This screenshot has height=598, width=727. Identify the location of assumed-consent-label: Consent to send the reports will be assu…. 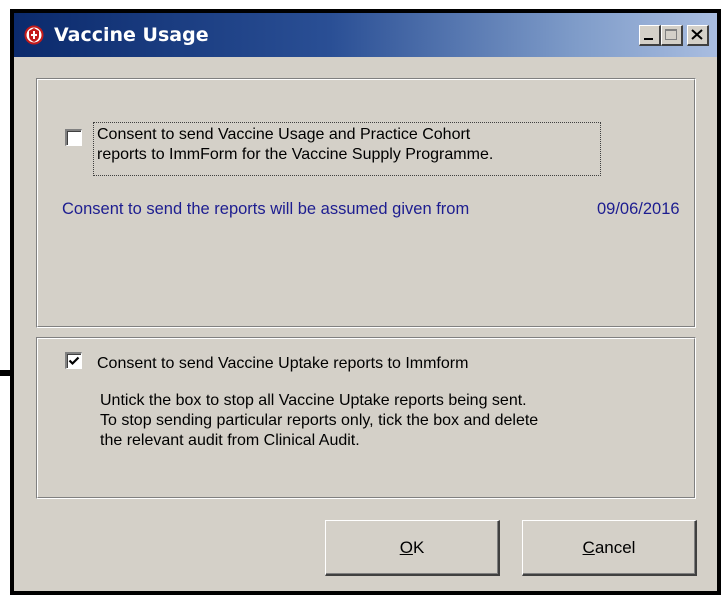
(266, 209).